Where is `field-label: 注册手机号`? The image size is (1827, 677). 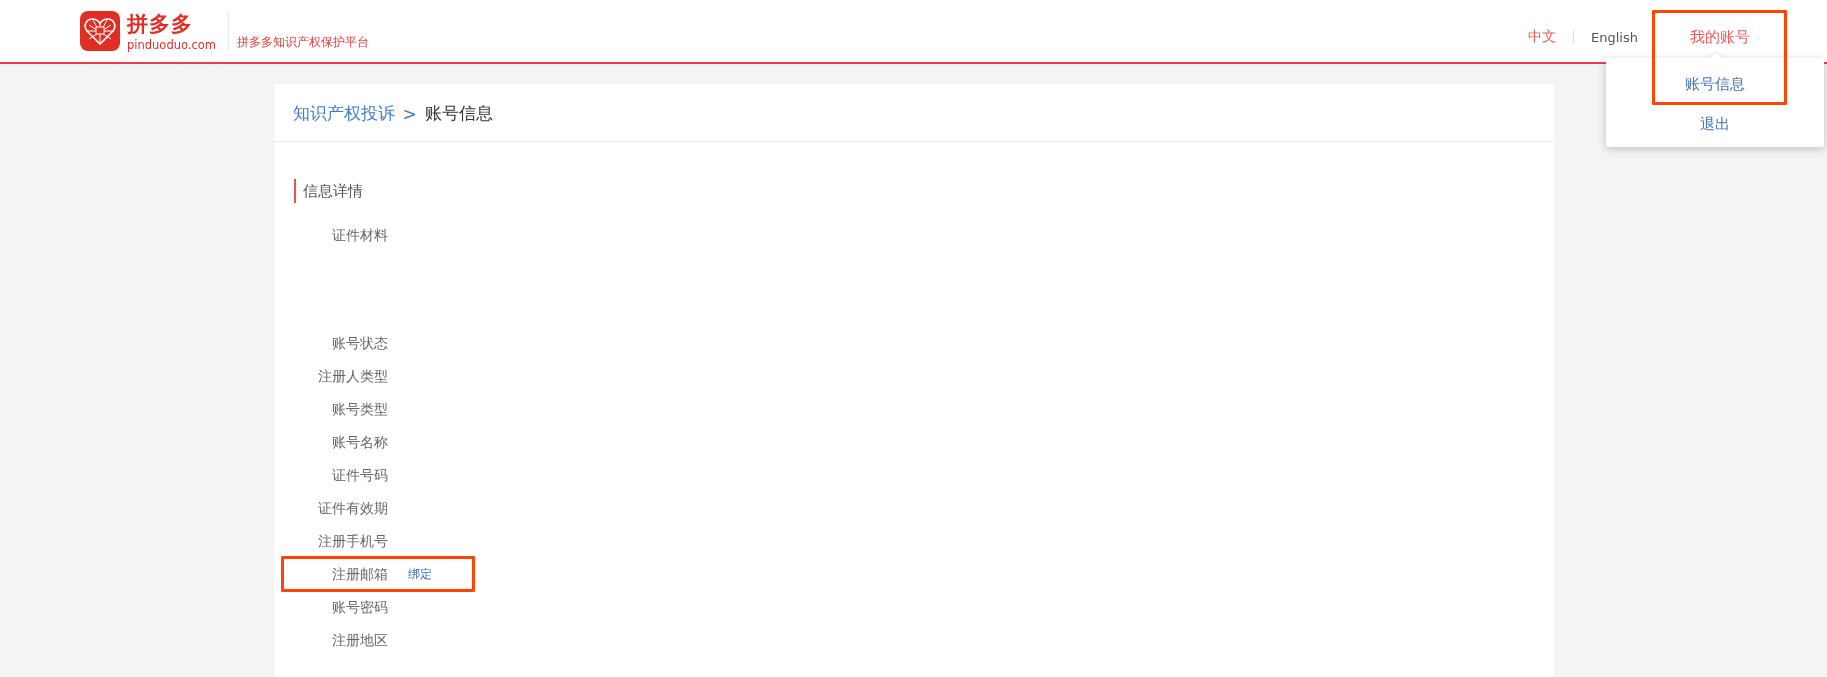
field-label: 注册手机号 is located at coordinates (352, 541).